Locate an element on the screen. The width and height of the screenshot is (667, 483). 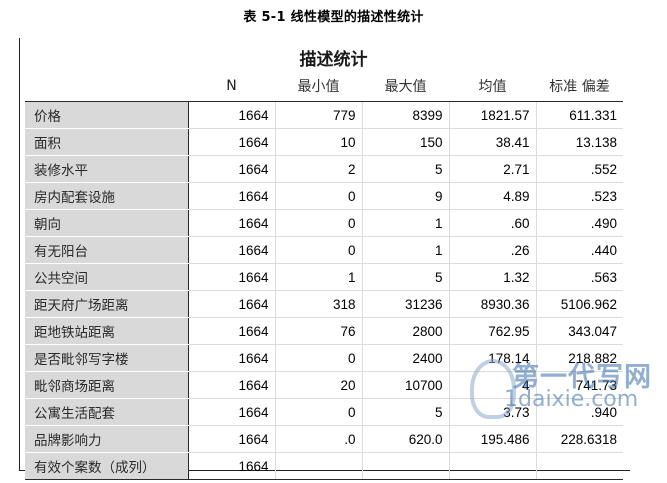
table-cell: 76 is located at coordinates (318, 331).